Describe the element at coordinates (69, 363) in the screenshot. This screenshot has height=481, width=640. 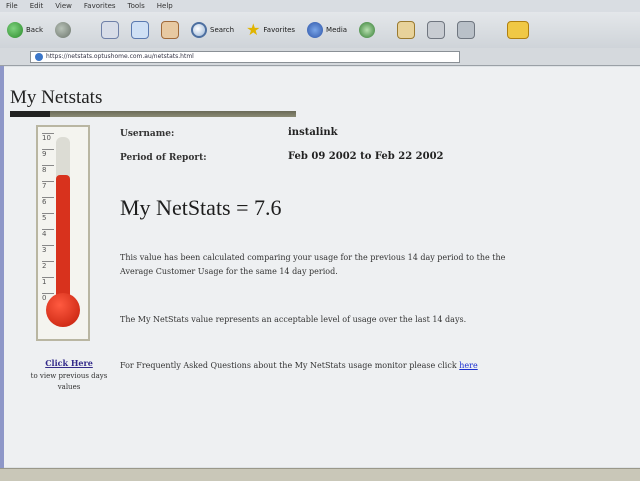
I see `previous-values-link: Click Here` at that location.